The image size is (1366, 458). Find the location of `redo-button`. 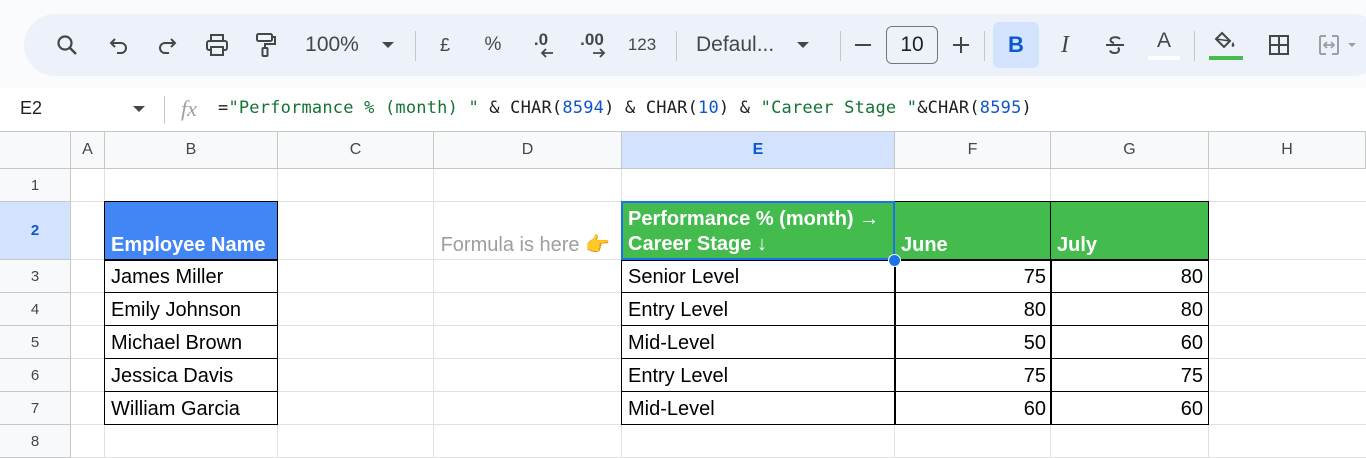

redo-button is located at coordinates (167, 45).